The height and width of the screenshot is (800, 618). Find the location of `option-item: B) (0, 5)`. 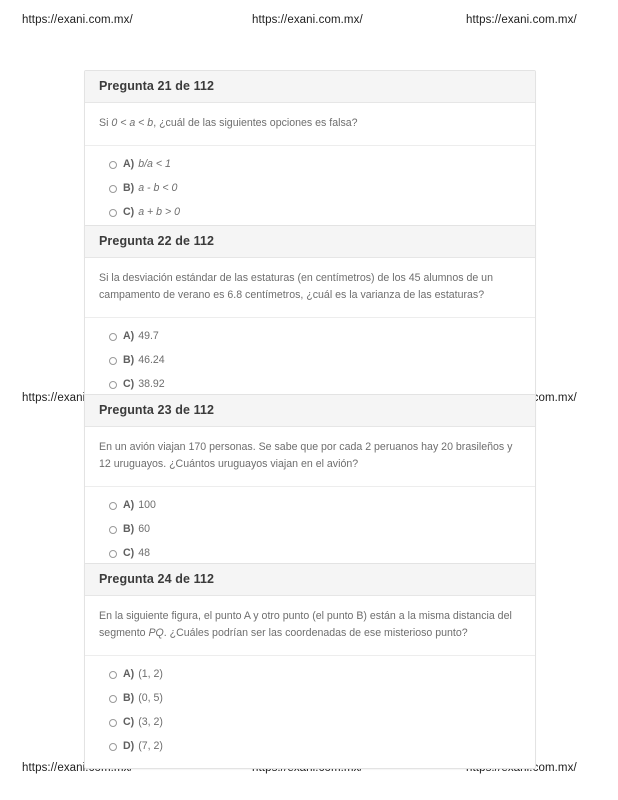

option-item: B) (0, 5) is located at coordinates (310, 699).